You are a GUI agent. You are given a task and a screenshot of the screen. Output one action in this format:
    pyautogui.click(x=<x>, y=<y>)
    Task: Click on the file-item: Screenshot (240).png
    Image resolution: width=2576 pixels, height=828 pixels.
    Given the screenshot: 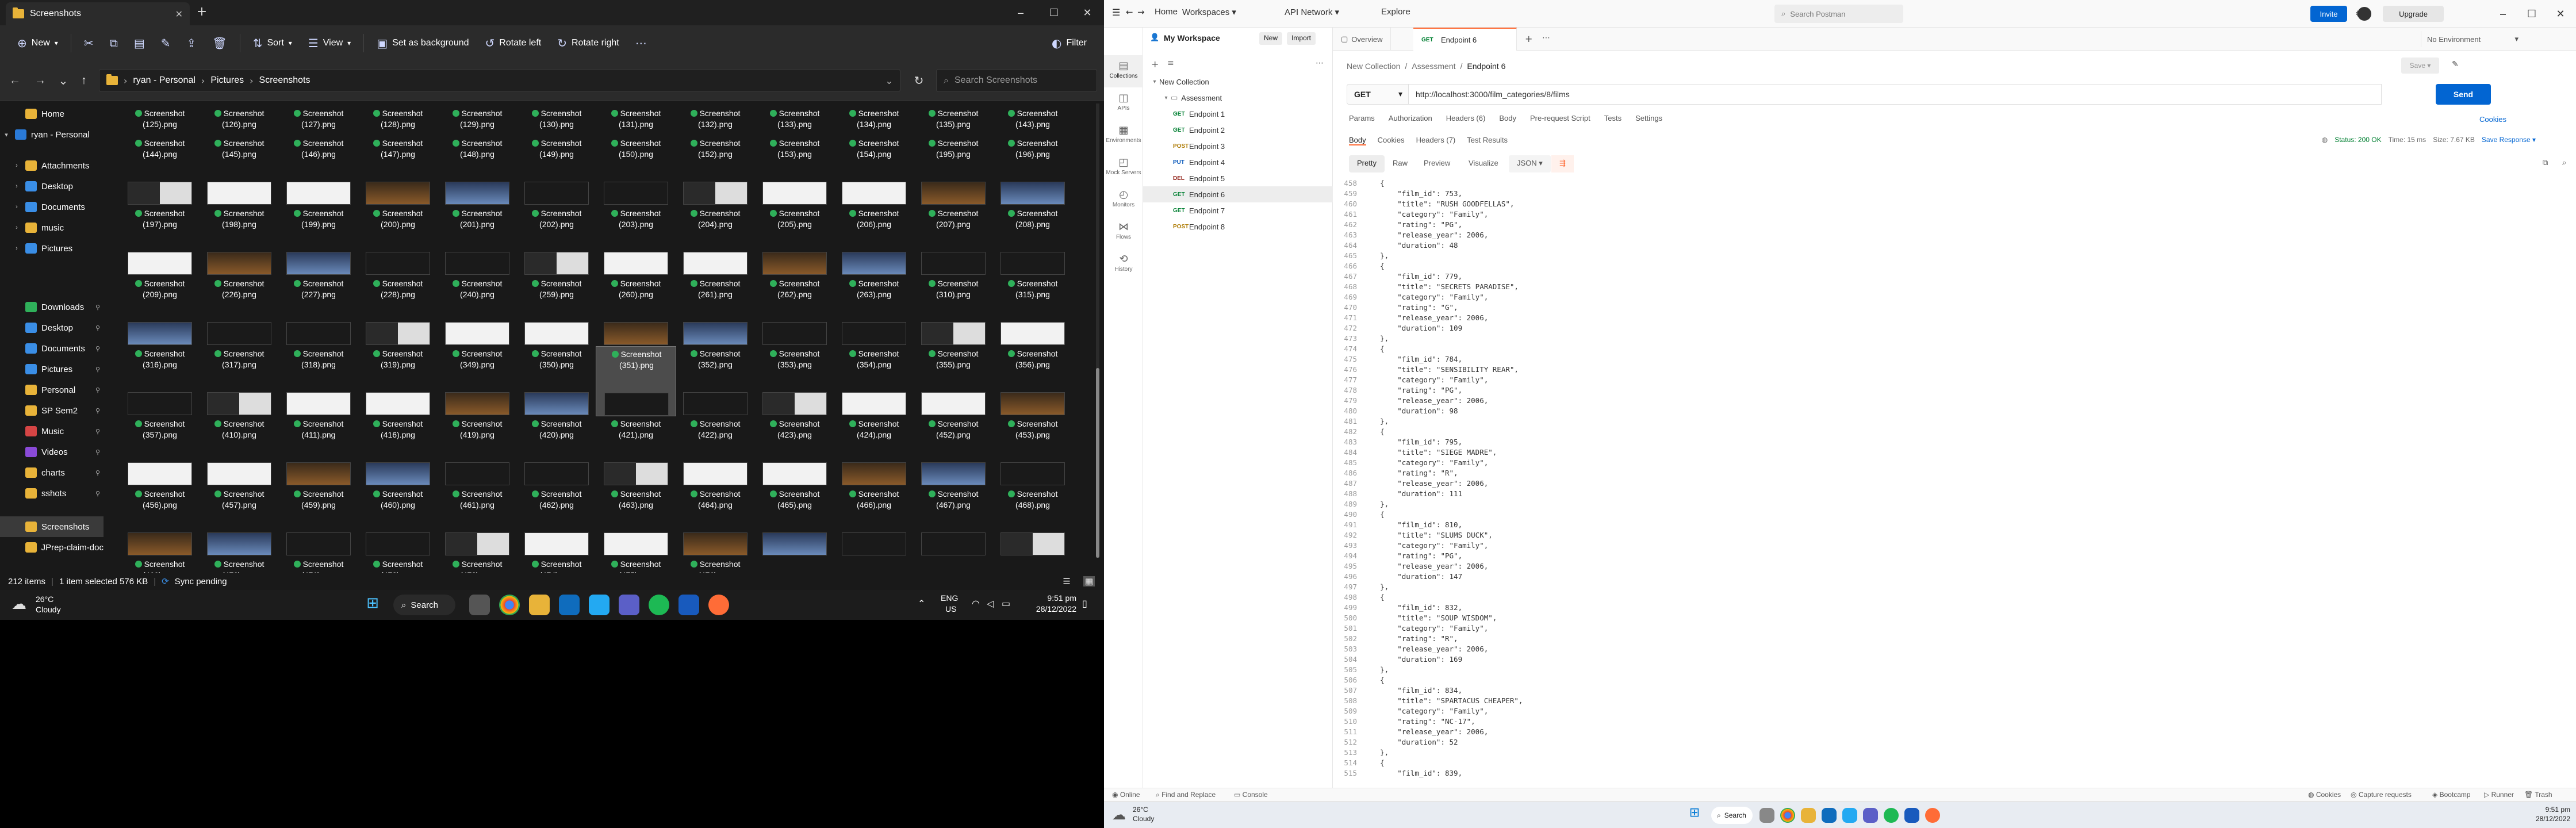 What is the action you would take?
    pyautogui.click(x=477, y=311)
    